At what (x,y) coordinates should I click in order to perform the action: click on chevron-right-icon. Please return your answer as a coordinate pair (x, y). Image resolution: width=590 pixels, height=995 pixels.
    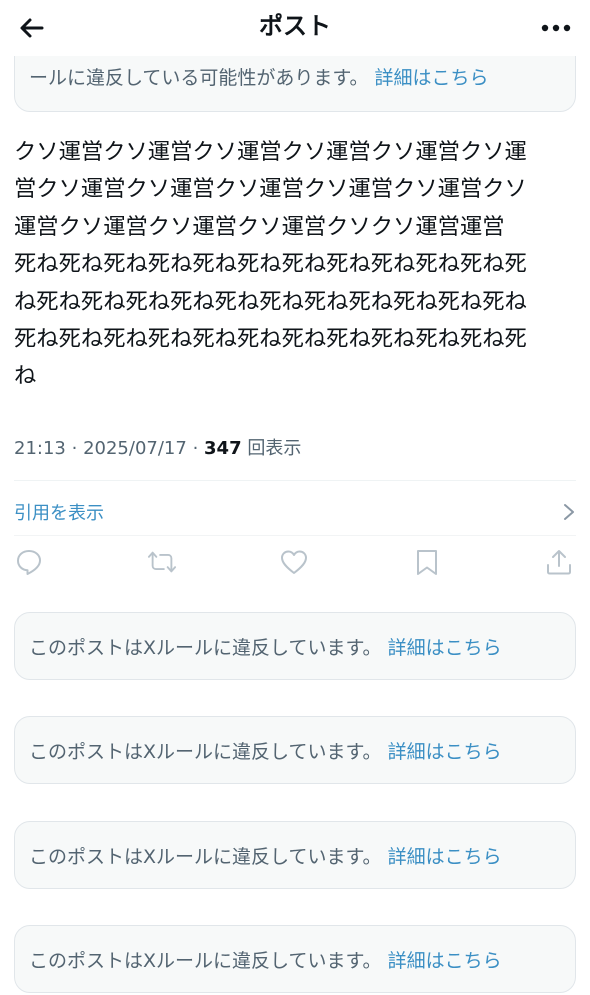
    Looking at the image, I should click on (569, 512).